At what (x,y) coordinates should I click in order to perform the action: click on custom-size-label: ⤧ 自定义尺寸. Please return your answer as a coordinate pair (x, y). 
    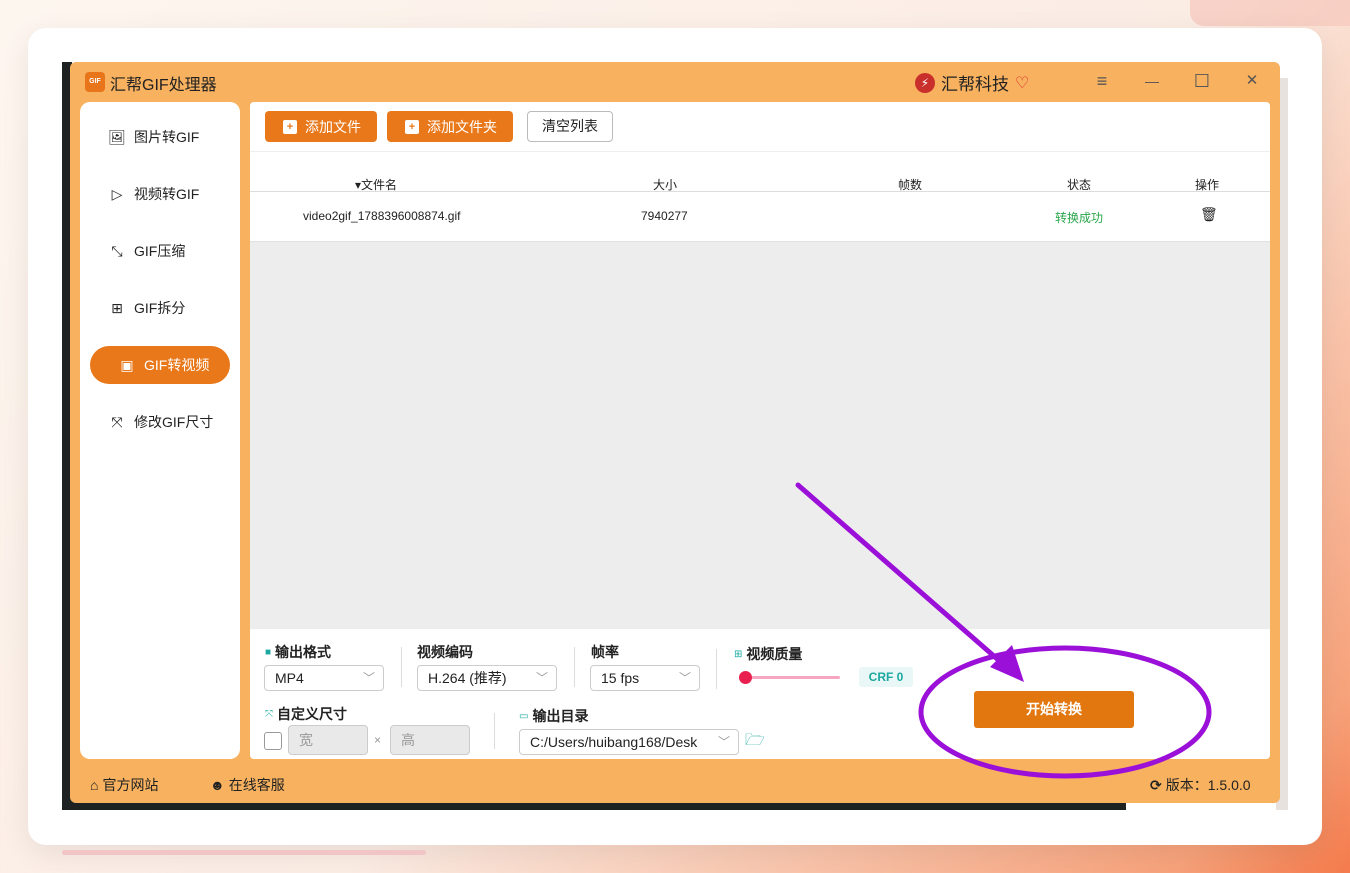
    Looking at the image, I should click on (306, 714).